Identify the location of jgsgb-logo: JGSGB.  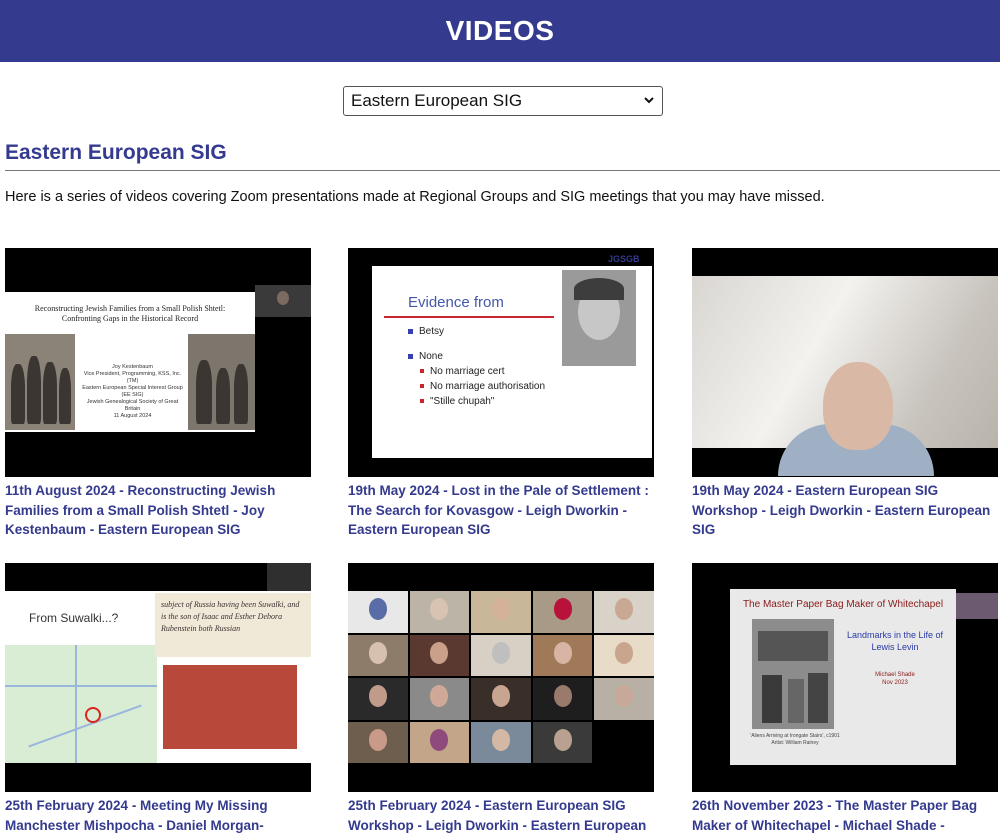
(624, 259).